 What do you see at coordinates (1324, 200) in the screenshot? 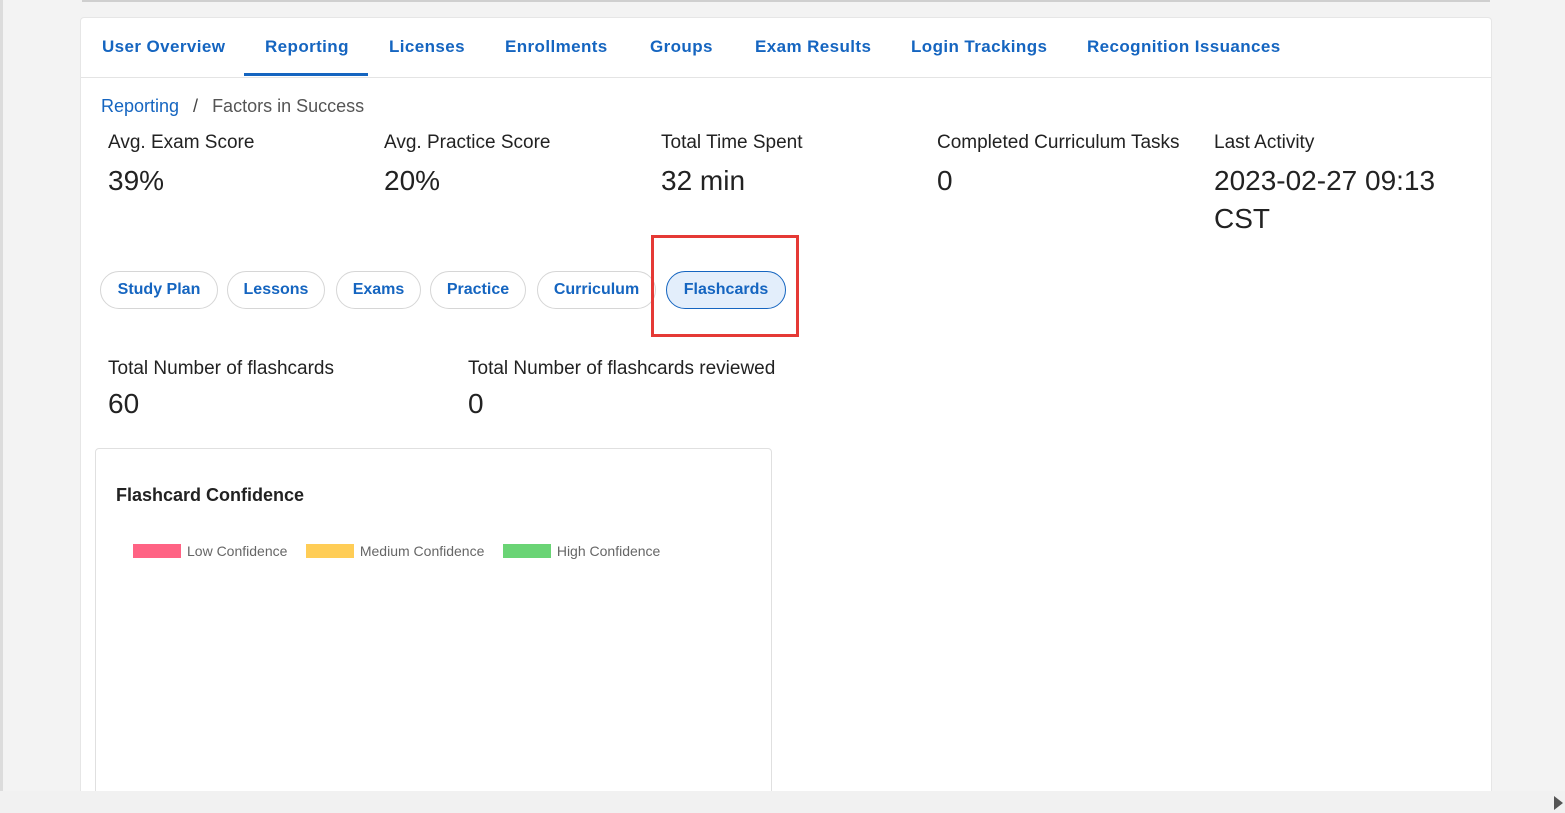
I see `stat-value: 2023-02-27 09:13 CST` at bounding box center [1324, 200].